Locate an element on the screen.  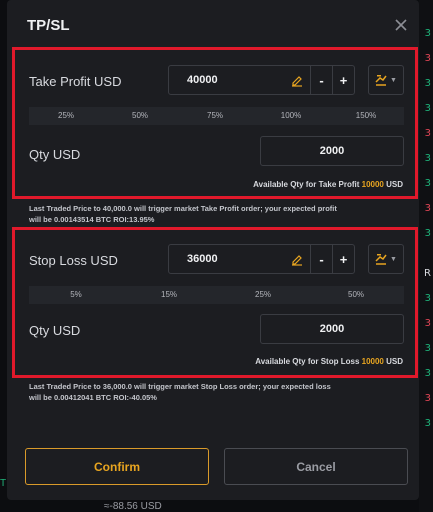
cancel-button: Cancel is located at coordinates (316, 466).